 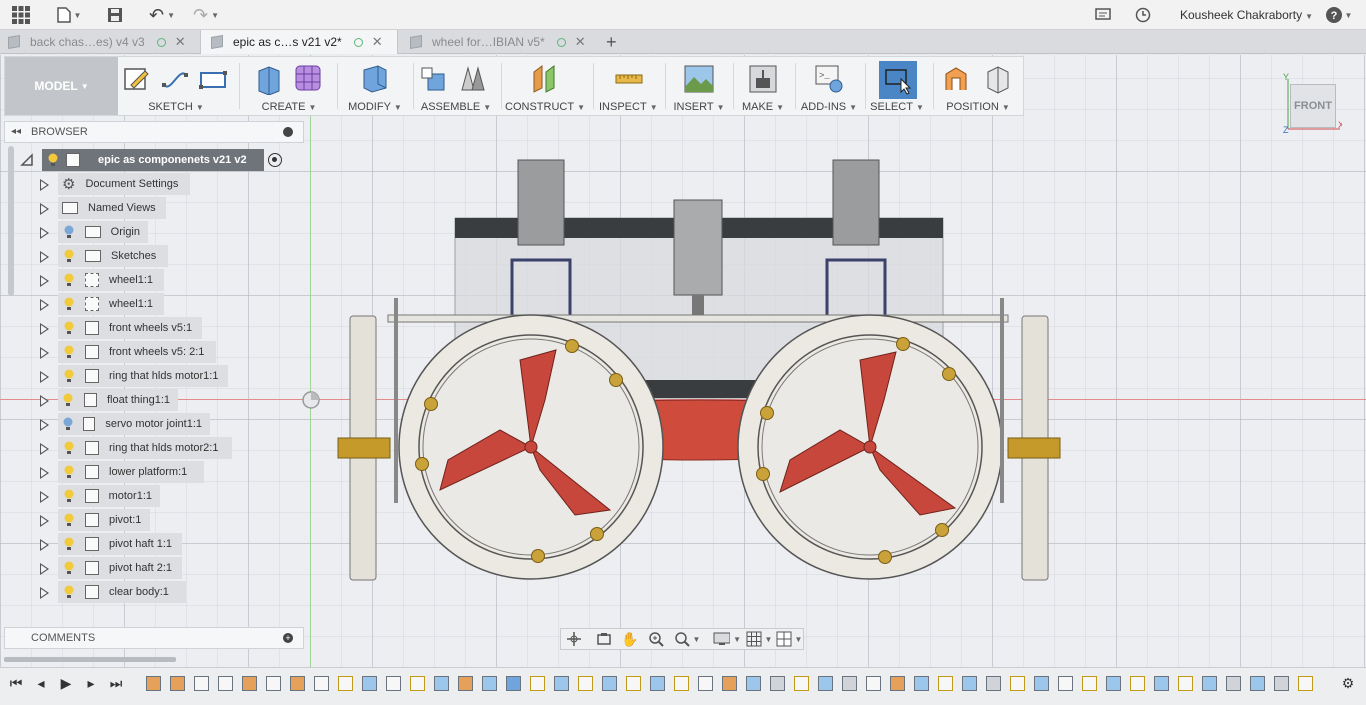 I want to click on tab-epic-assembly: epic as c…s v21 v2* ✕, so click(x=299, y=42).